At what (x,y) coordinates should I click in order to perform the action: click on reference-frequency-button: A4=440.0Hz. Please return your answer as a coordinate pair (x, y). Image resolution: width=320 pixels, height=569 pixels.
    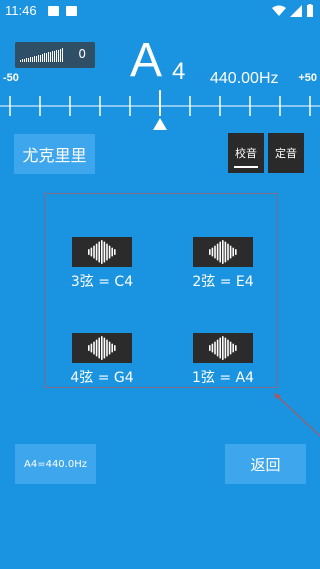
    Looking at the image, I should click on (55, 464).